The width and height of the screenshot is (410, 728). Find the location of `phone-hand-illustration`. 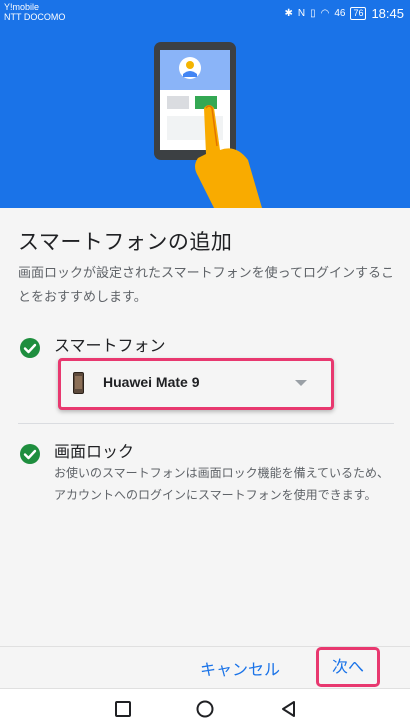

phone-hand-illustration is located at coordinates (208, 125).